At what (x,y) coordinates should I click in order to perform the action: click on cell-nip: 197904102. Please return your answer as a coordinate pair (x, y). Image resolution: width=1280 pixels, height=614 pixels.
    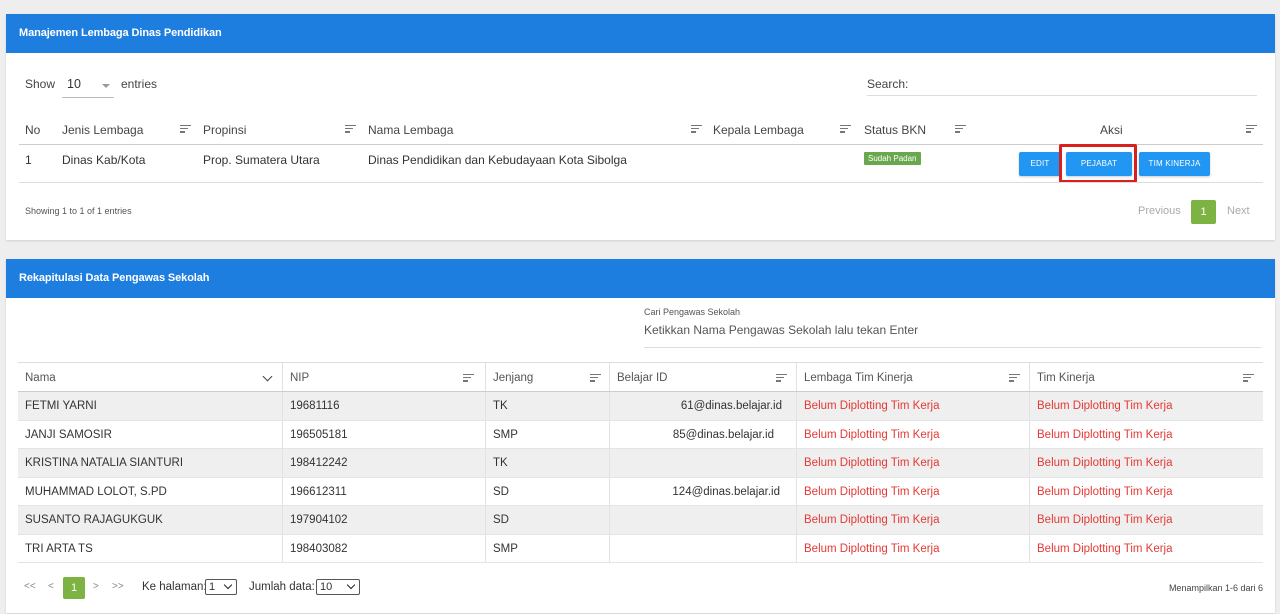
    Looking at the image, I should click on (383, 520).